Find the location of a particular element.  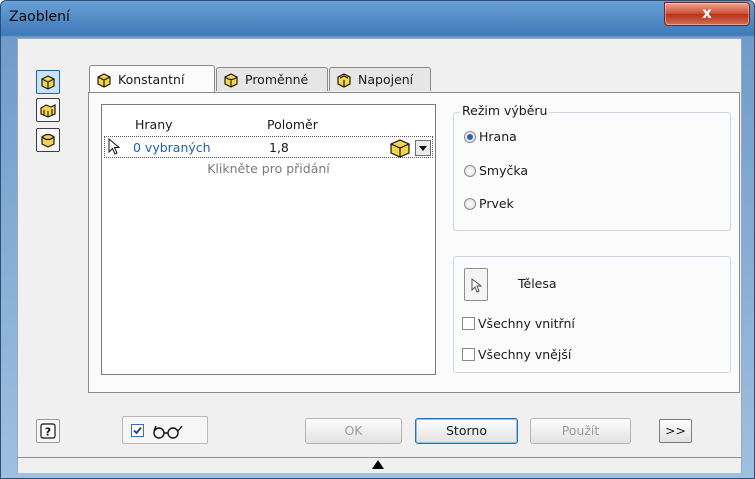

tab-constant: Konstantní is located at coordinates (152, 79).